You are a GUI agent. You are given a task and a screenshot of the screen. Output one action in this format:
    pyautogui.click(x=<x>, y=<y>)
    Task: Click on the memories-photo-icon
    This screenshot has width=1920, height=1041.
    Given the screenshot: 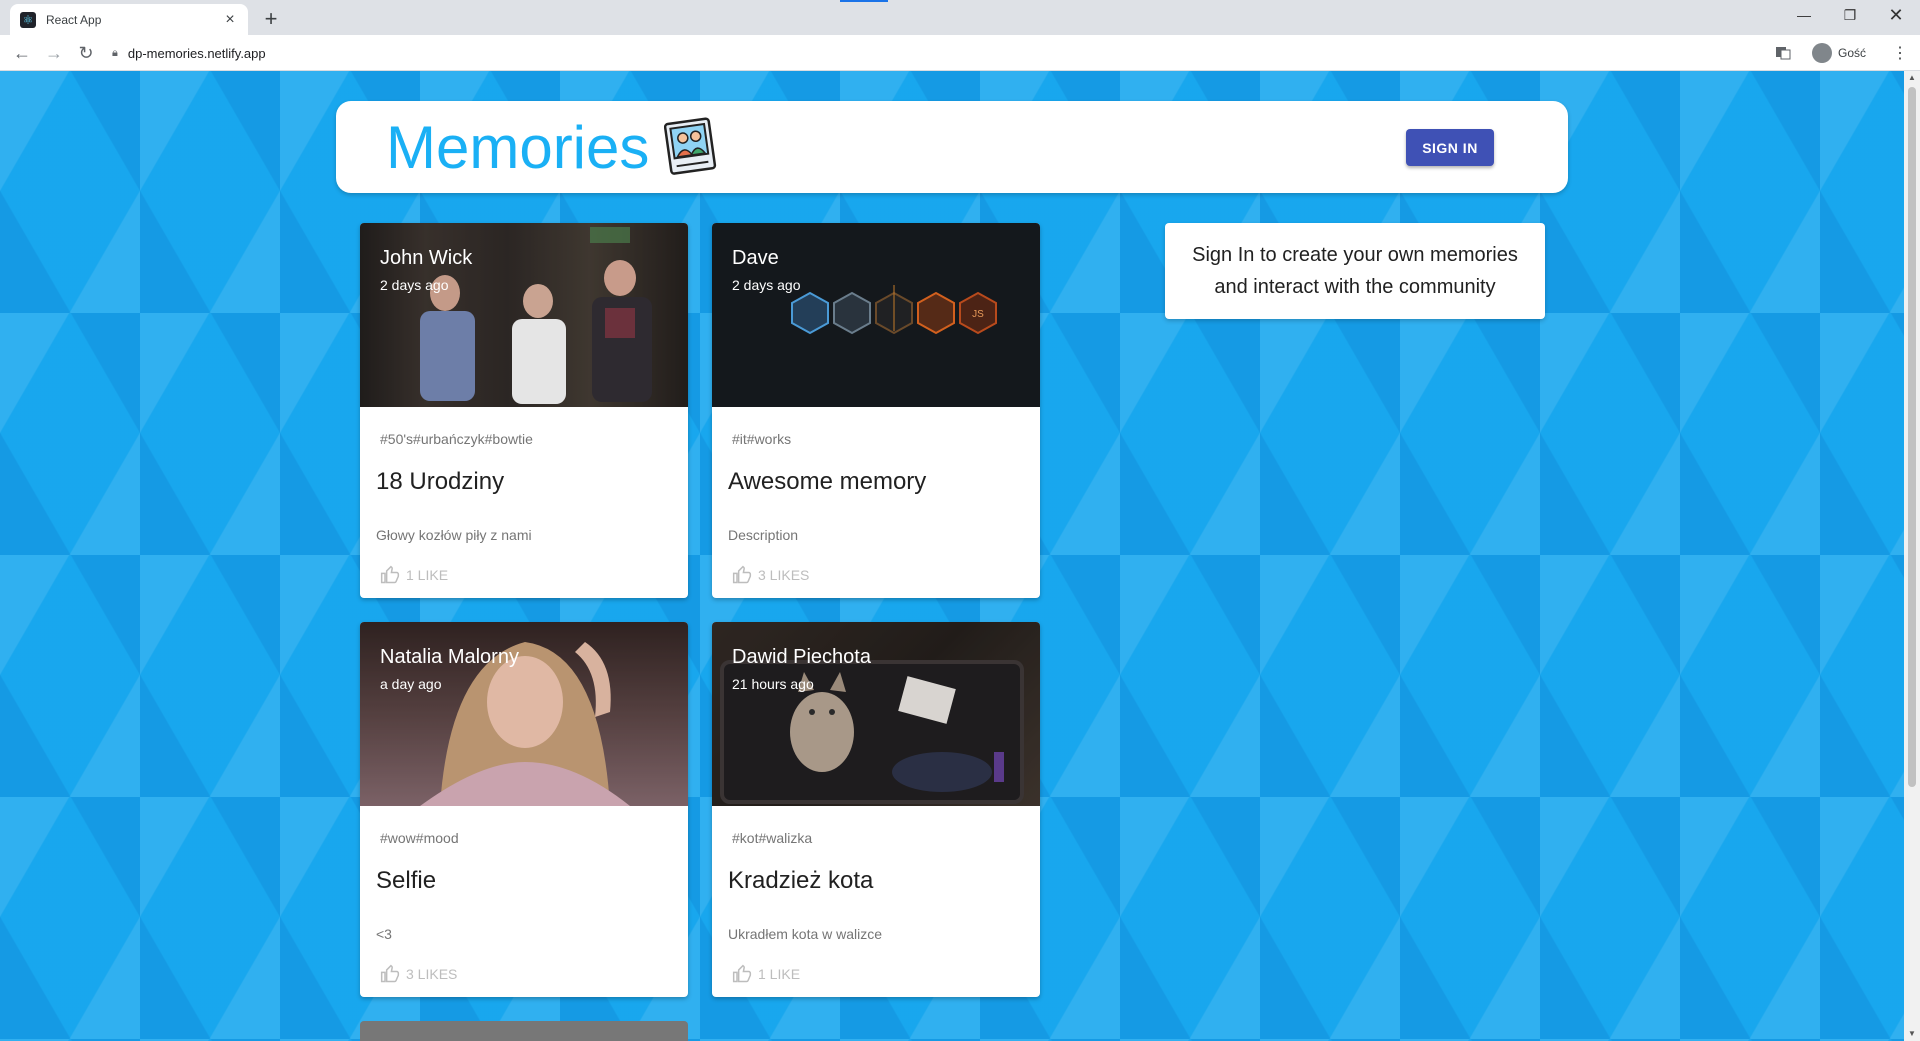 What is the action you would take?
    pyautogui.click(x=690, y=146)
    